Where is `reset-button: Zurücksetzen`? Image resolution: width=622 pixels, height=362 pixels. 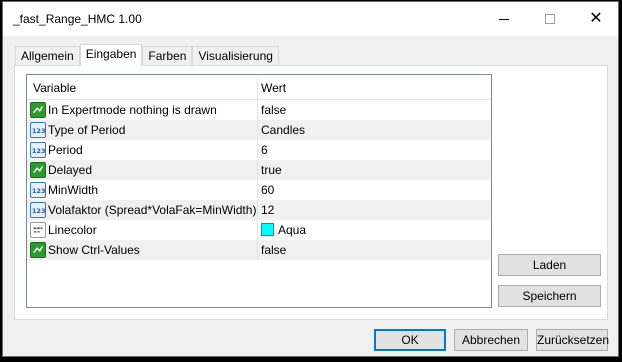 reset-button: Zurücksetzen is located at coordinates (572, 340).